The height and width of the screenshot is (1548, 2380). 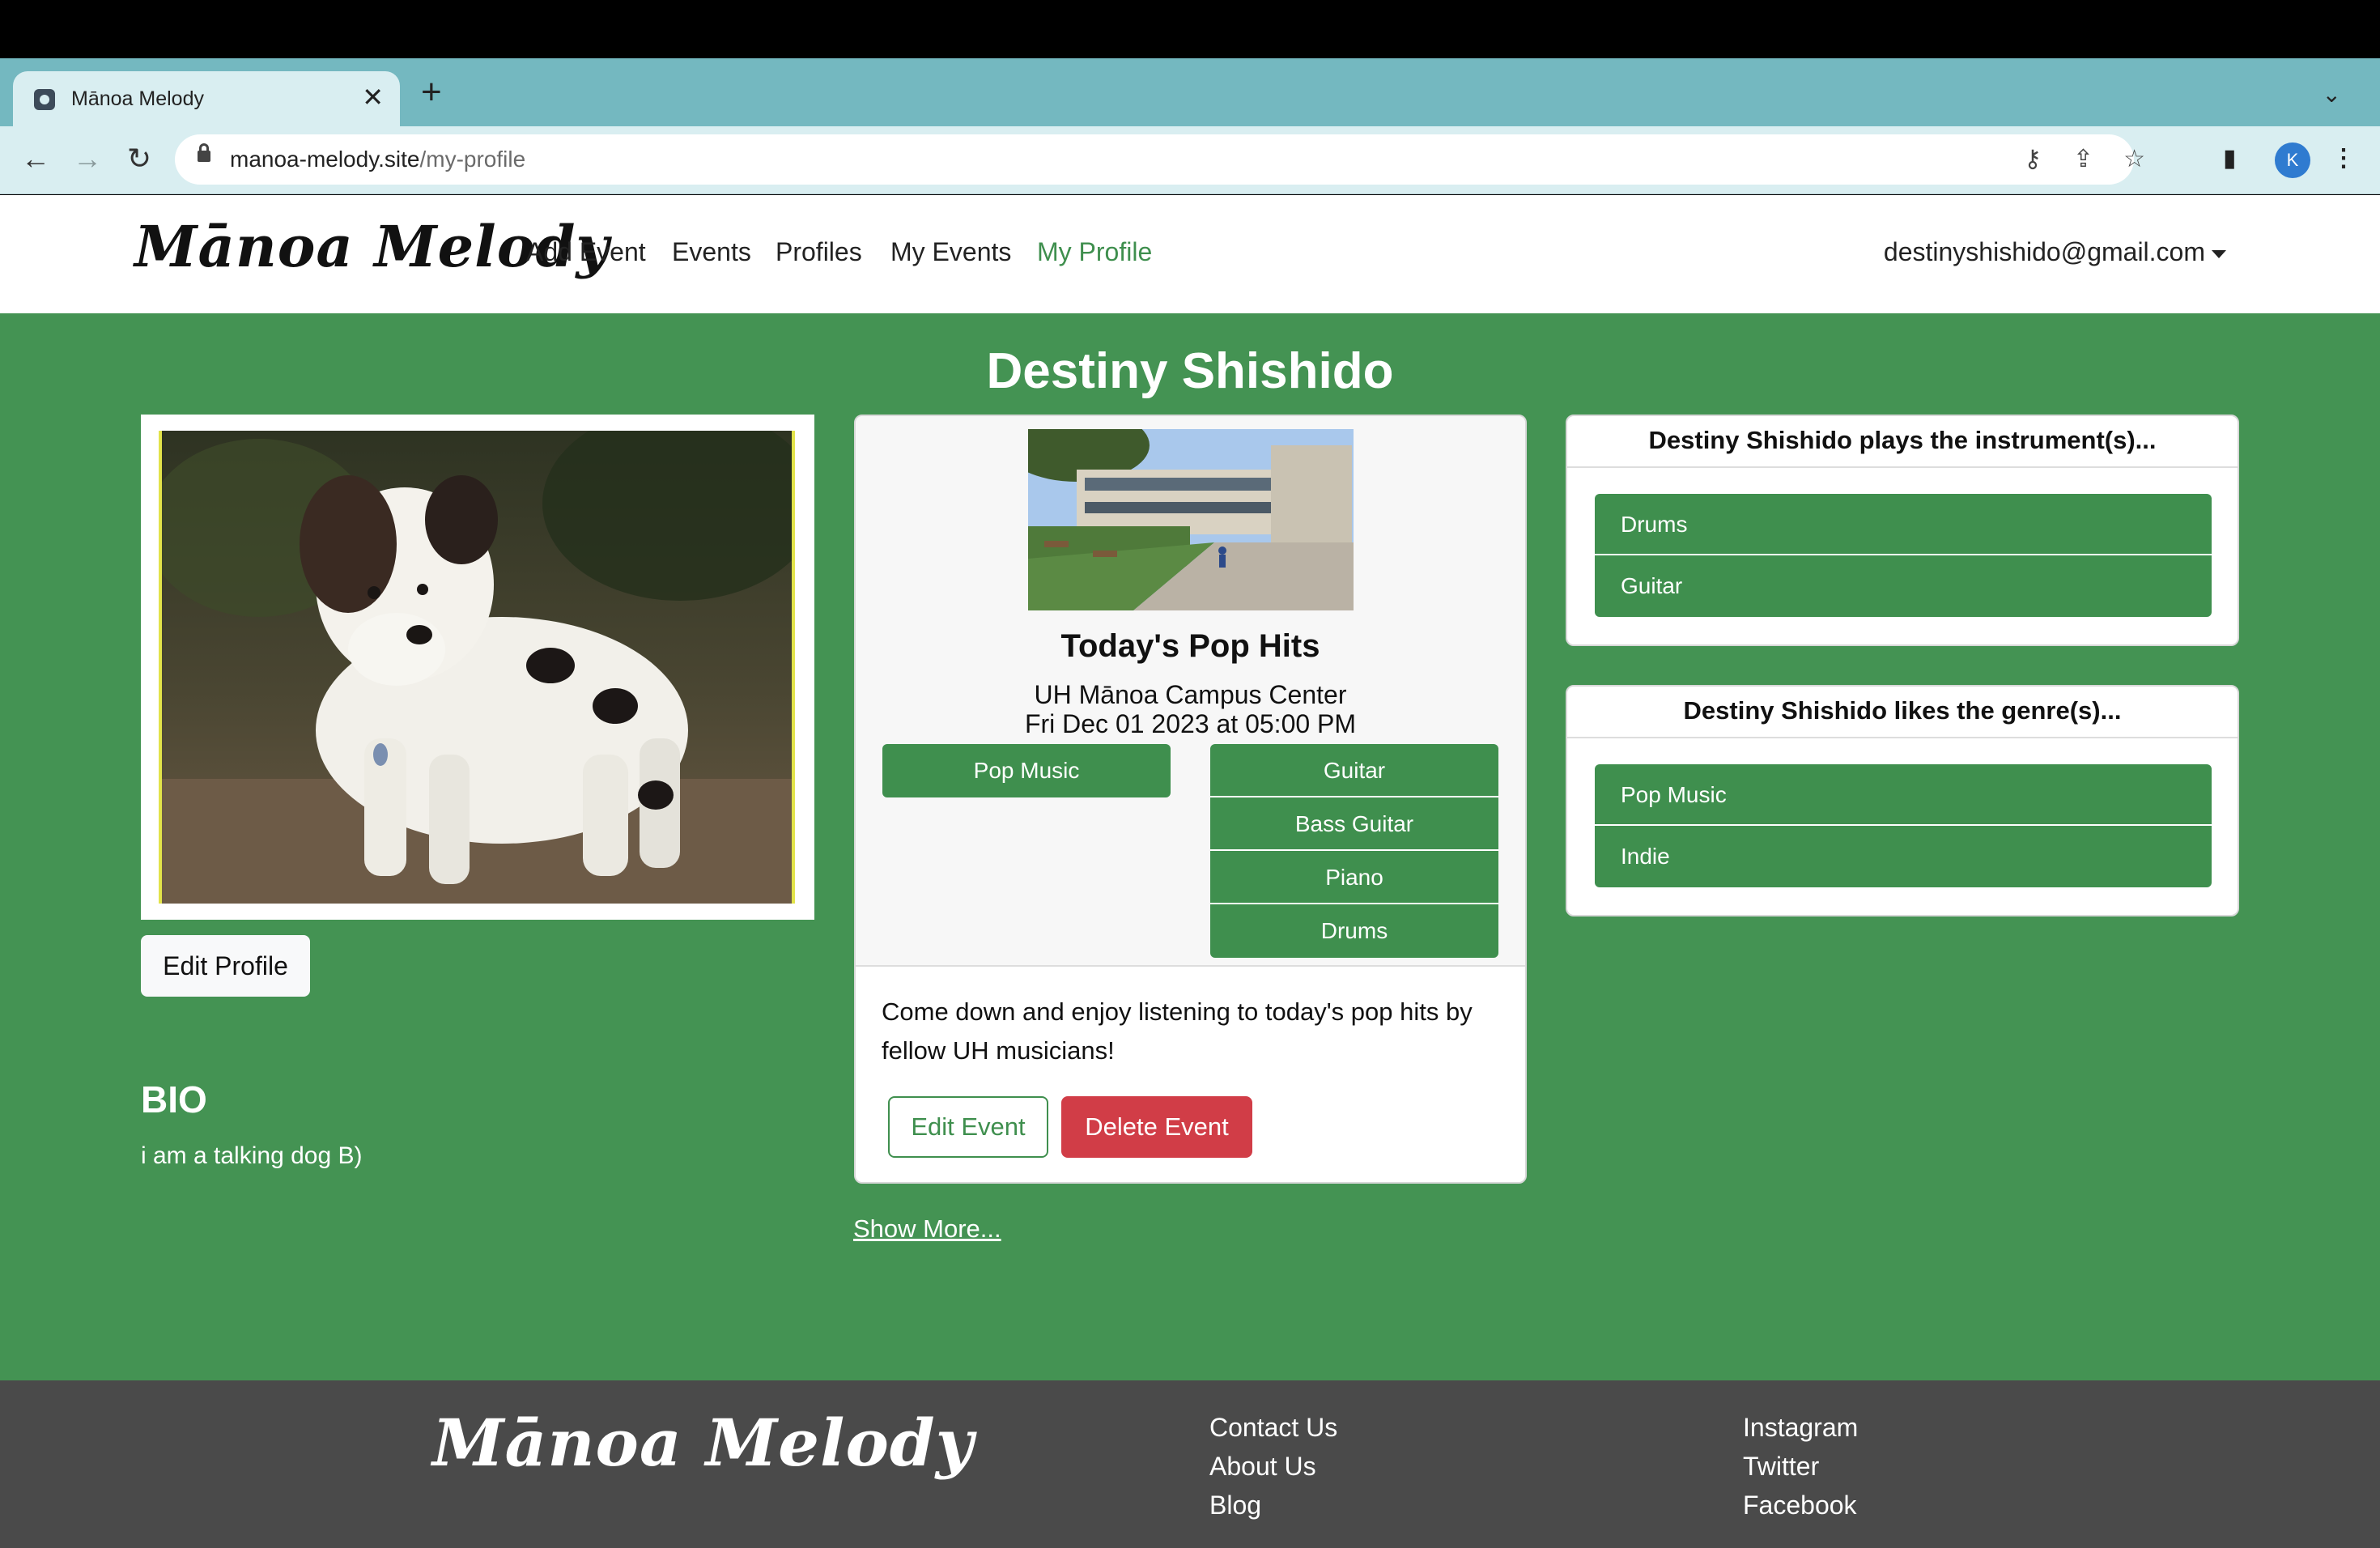 I want to click on profile-photo-frame, so click(x=477, y=667).